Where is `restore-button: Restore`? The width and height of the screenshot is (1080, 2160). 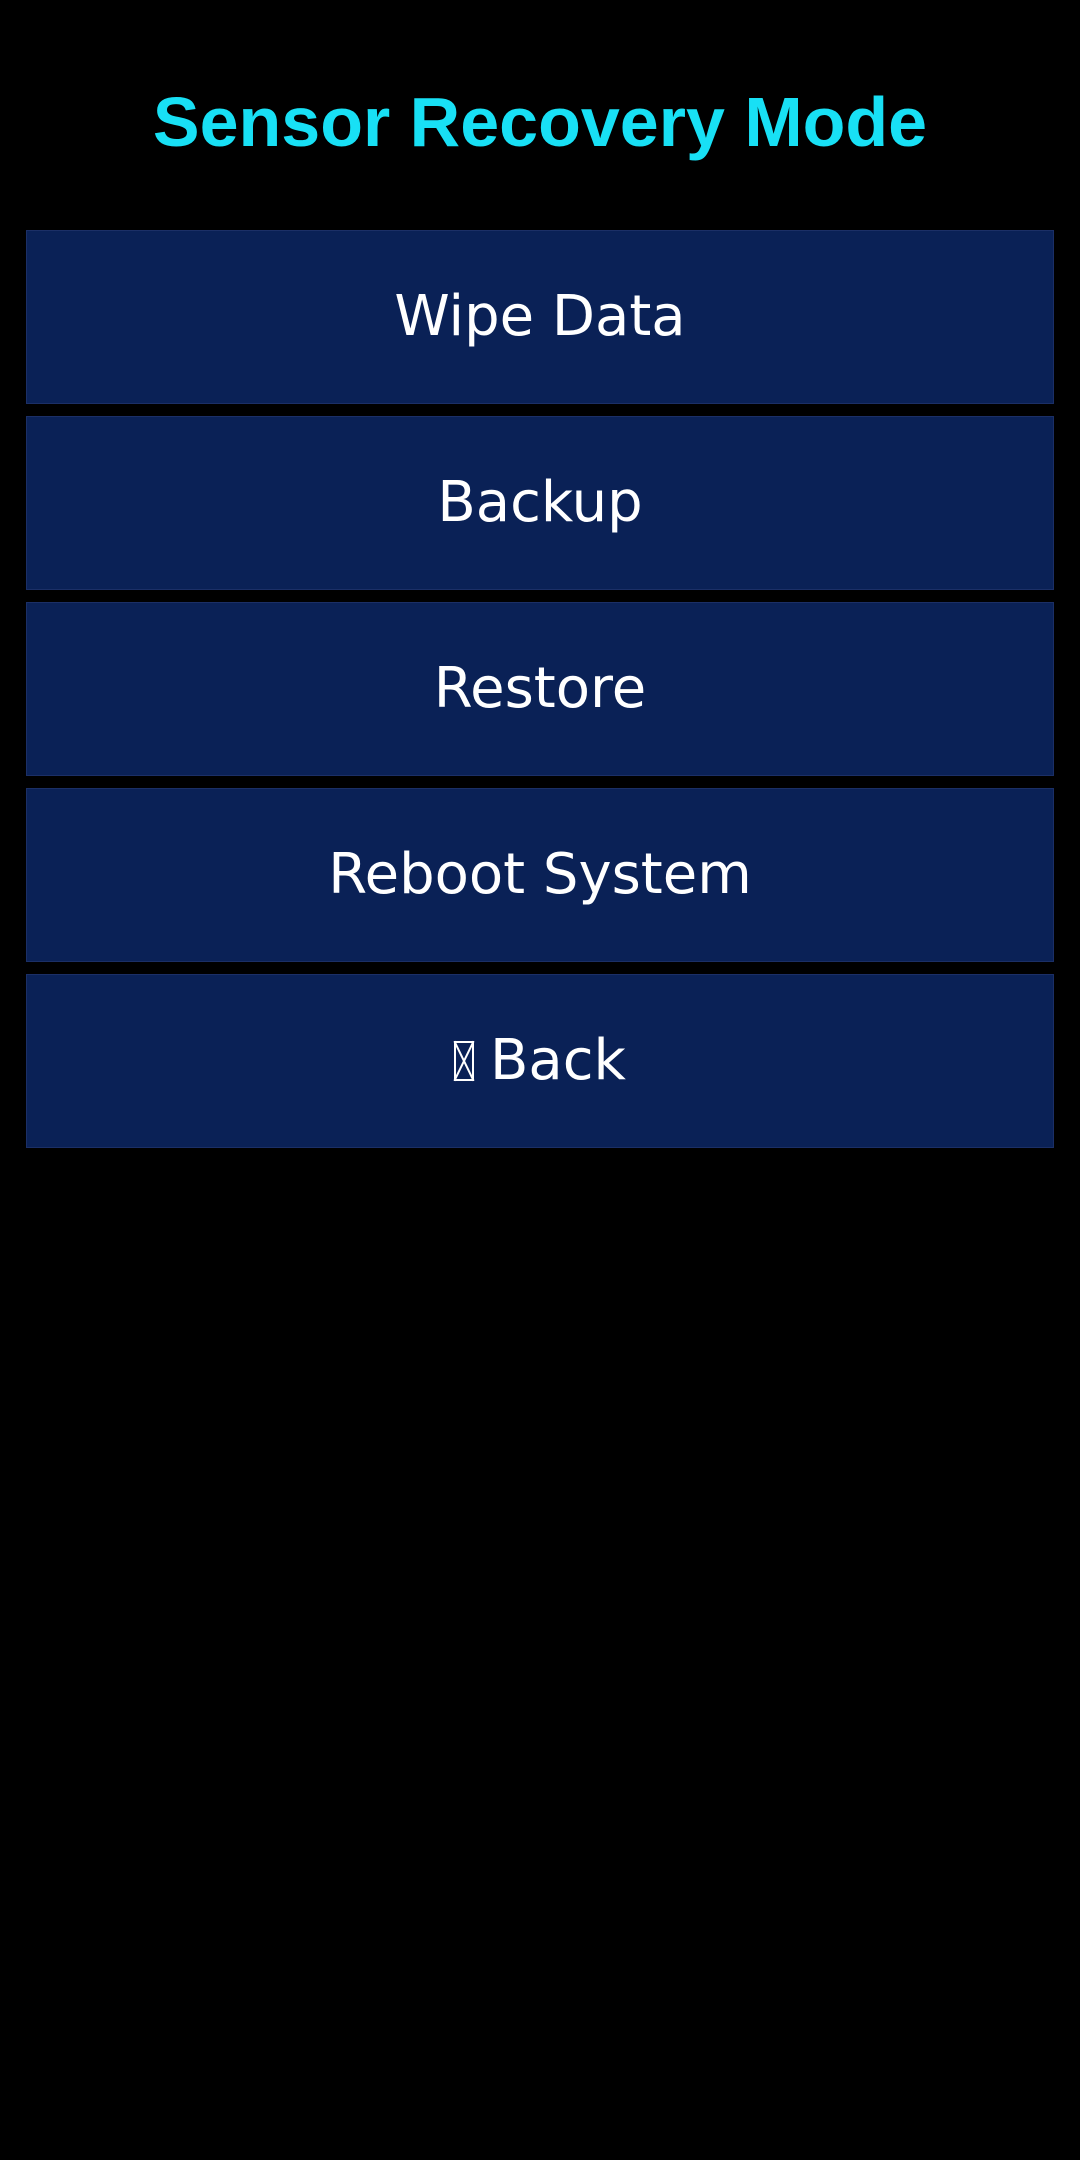 restore-button: Restore is located at coordinates (540, 689).